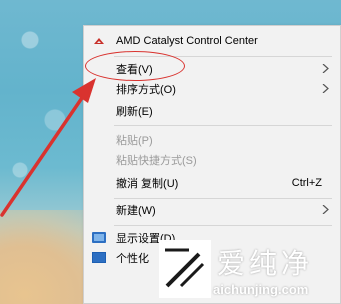  I want to click on menu-item-label: 撤消 复制(U), so click(147, 184).